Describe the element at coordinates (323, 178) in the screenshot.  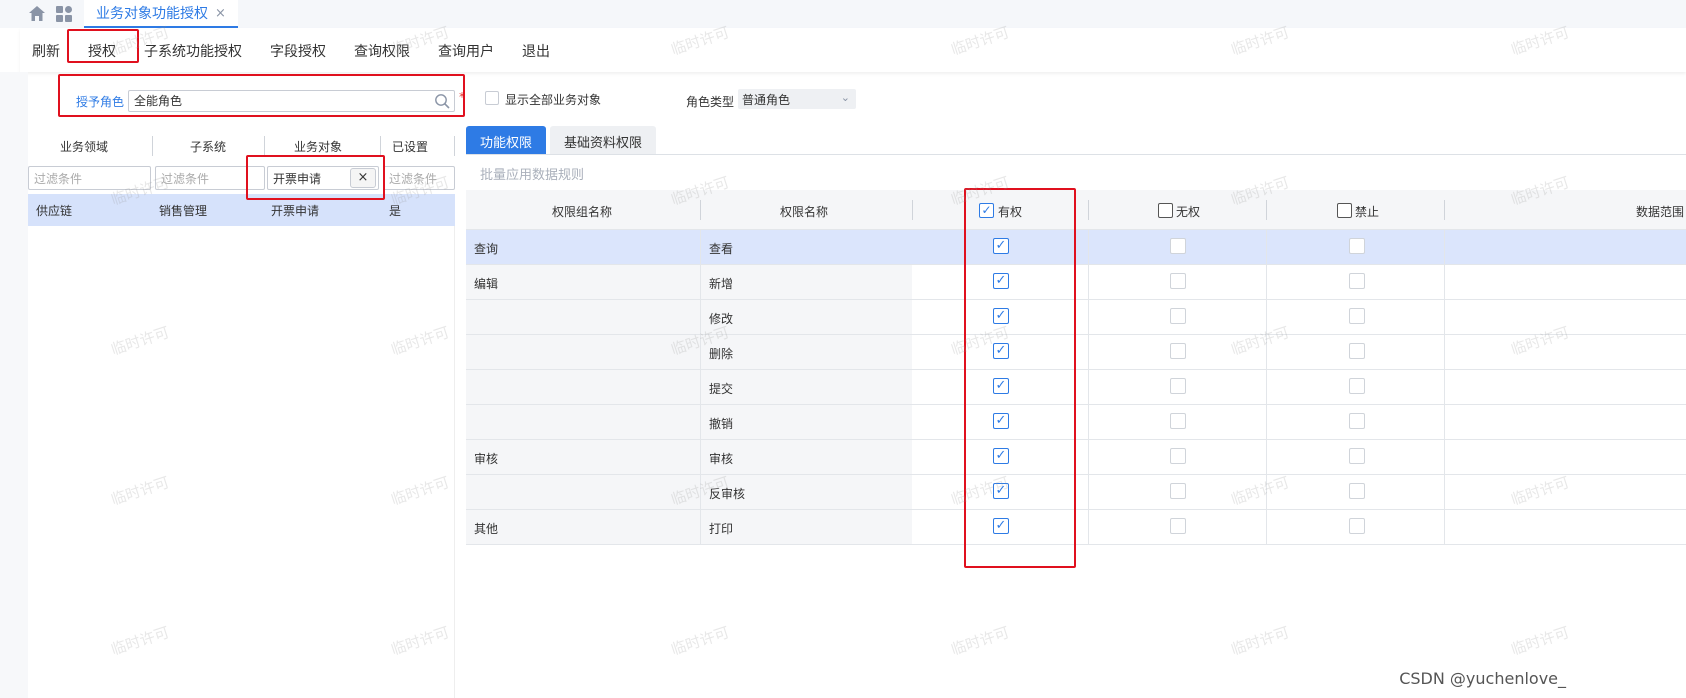
I see `filter-business-object: 开票申请 ×` at that location.